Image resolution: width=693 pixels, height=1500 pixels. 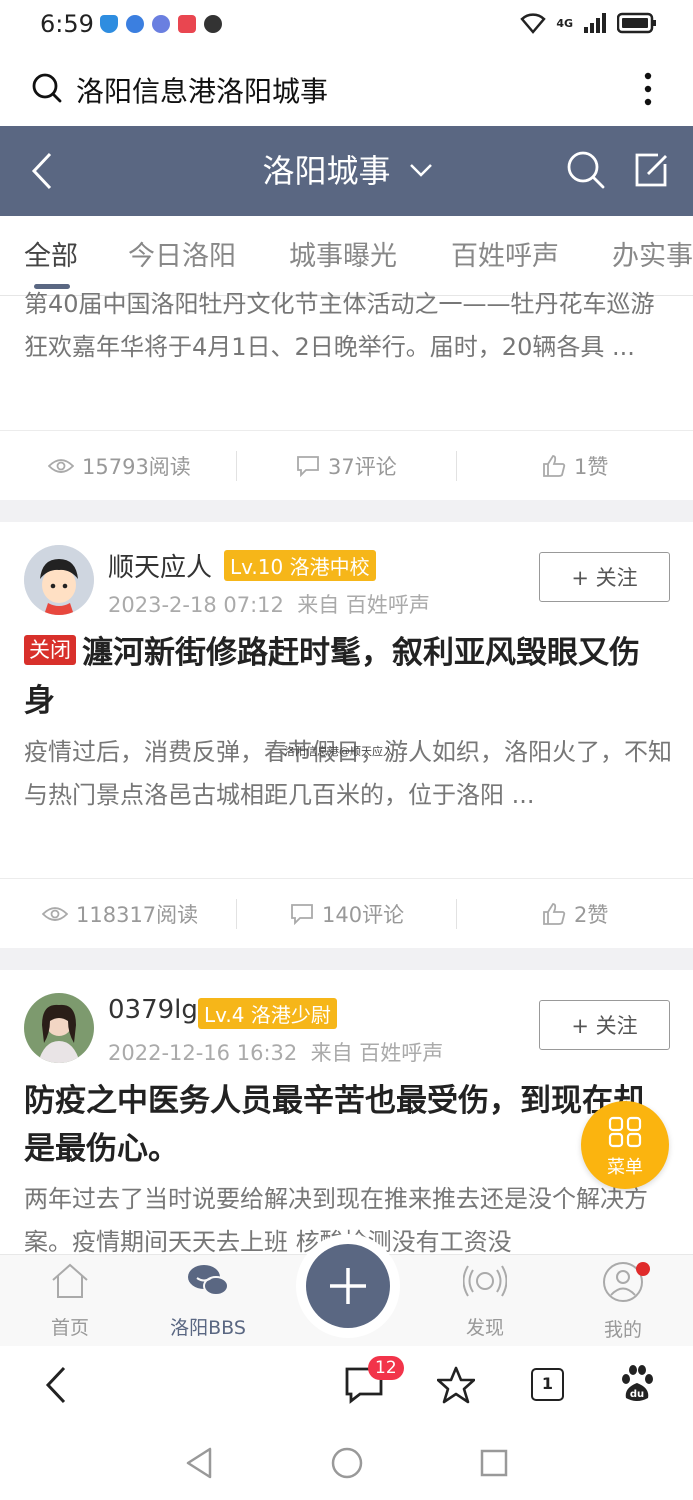 I want to click on star-bookmark-icon, so click(x=456, y=1385).